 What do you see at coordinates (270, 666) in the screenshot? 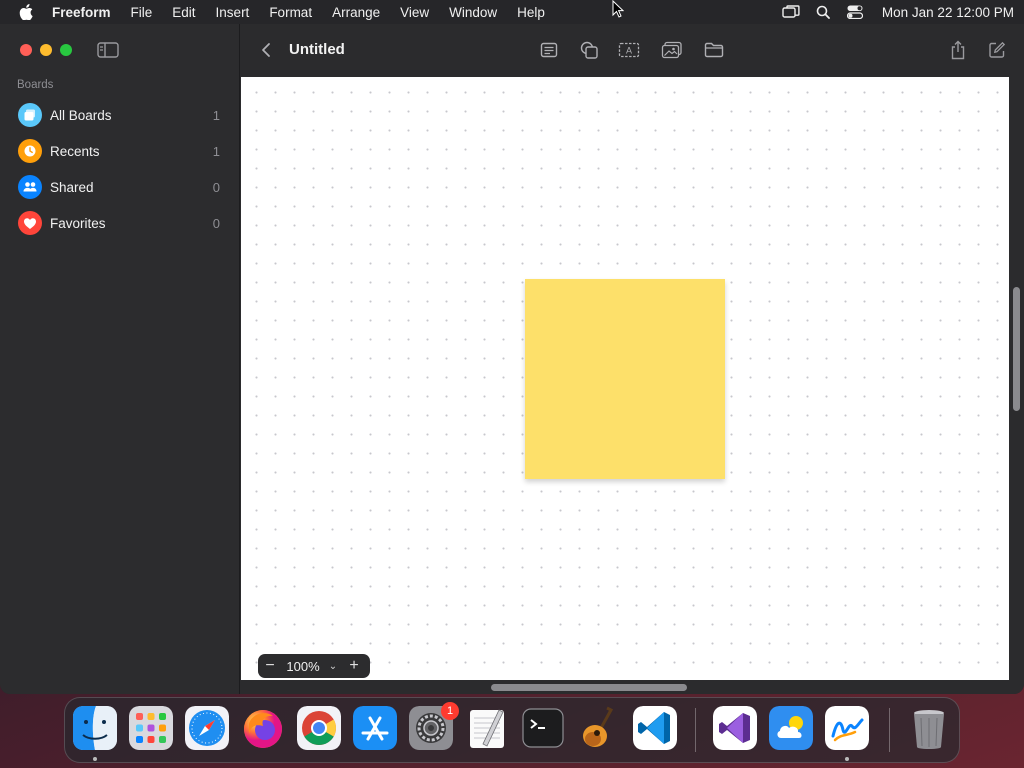
I see `zoom-out-button: −` at bounding box center [270, 666].